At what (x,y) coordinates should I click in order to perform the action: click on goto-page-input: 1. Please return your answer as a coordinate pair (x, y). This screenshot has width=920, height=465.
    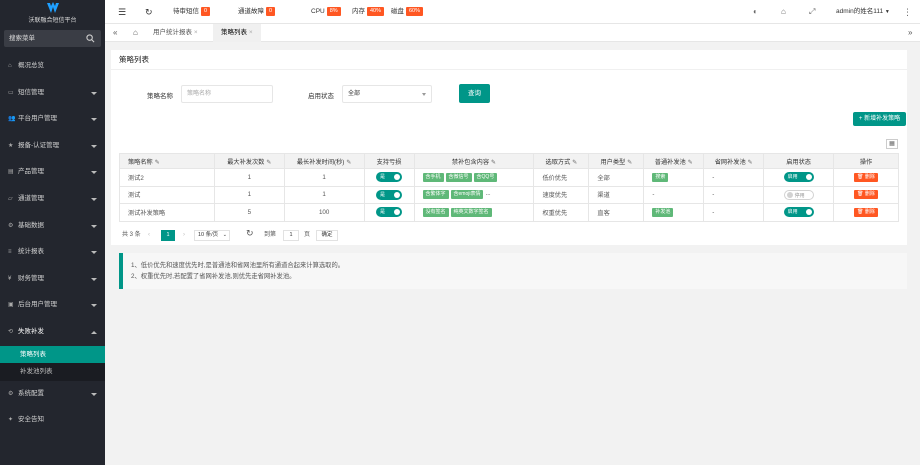
    Looking at the image, I should click on (291, 235).